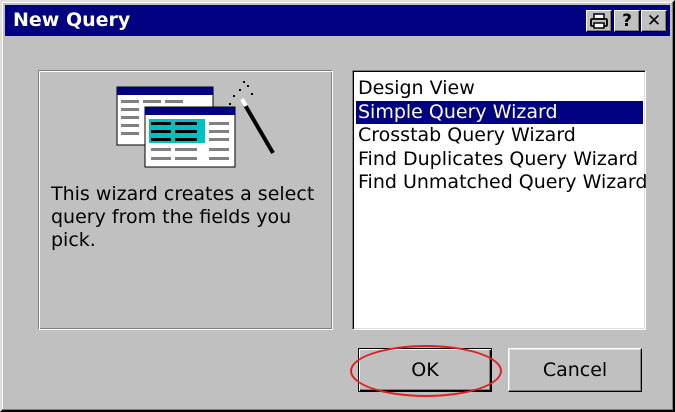 The image size is (675, 412). I want to click on close-icon: ✕, so click(654, 20).